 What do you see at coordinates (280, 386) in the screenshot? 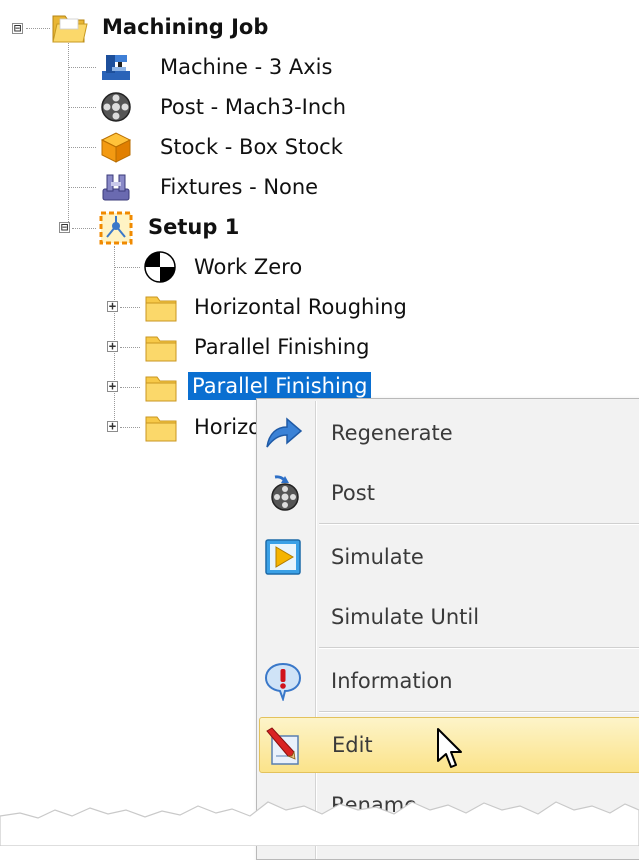
I see `tree-item-parallel-finishing-selected: Parallel Finishing` at bounding box center [280, 386].